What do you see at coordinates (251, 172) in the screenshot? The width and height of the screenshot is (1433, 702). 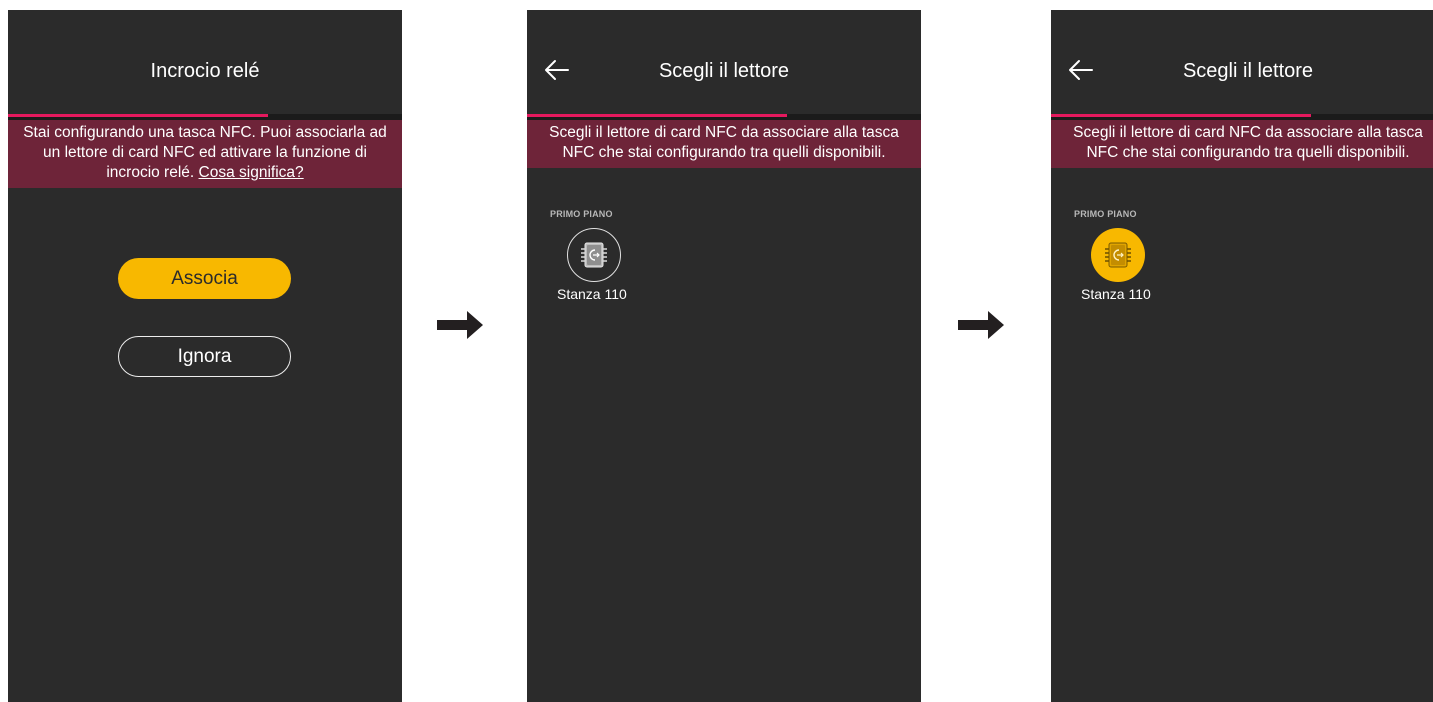 I see `what-does-it-mean-link: Cosa significa?` at bounding box center [251, 172].